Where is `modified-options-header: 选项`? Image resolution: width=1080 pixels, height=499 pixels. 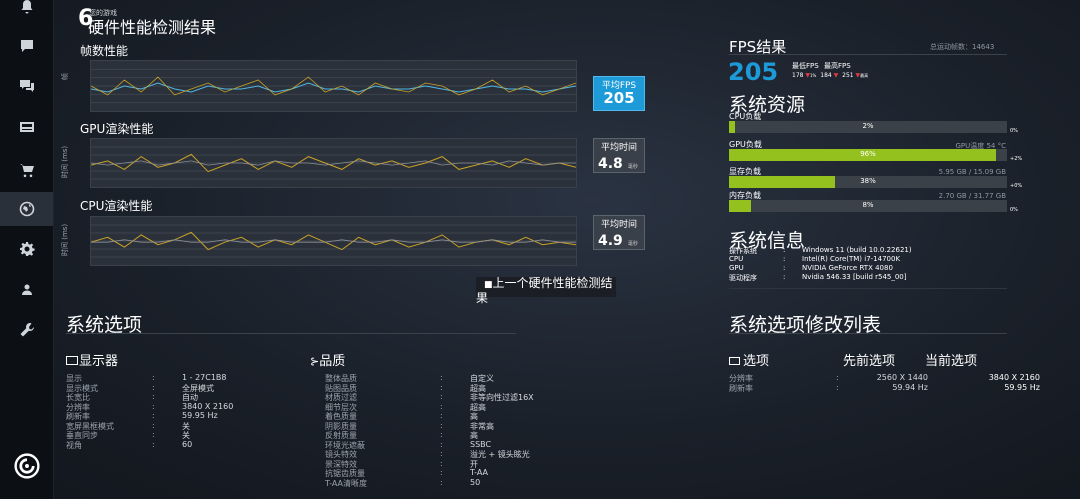 modified-options-header: 选项 is located at coordinates (749, 359).